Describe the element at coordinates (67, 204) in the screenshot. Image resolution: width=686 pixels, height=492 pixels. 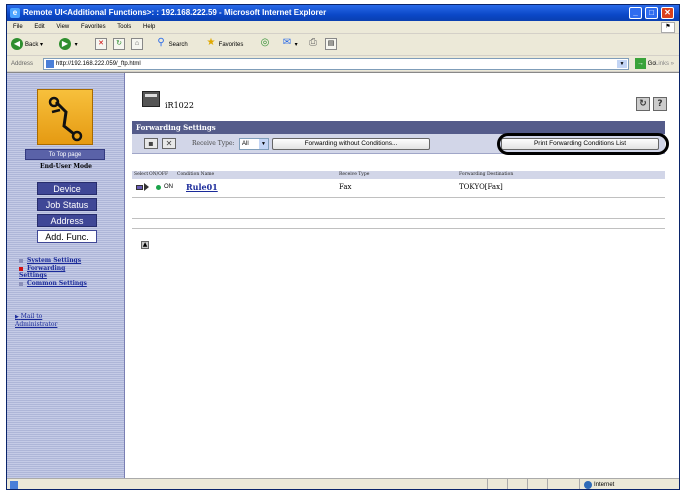
I see `nav-job-status: Job Status` at that location.